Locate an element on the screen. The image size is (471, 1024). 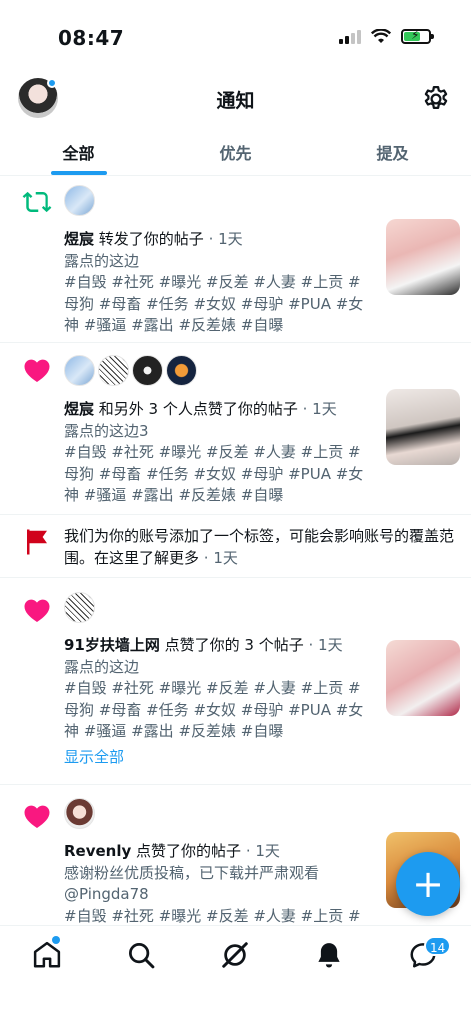
post-title: 感谢粉丝优质投稿，已下载并严肃观看 @Pingda78 is located at coordinates (192, 883).